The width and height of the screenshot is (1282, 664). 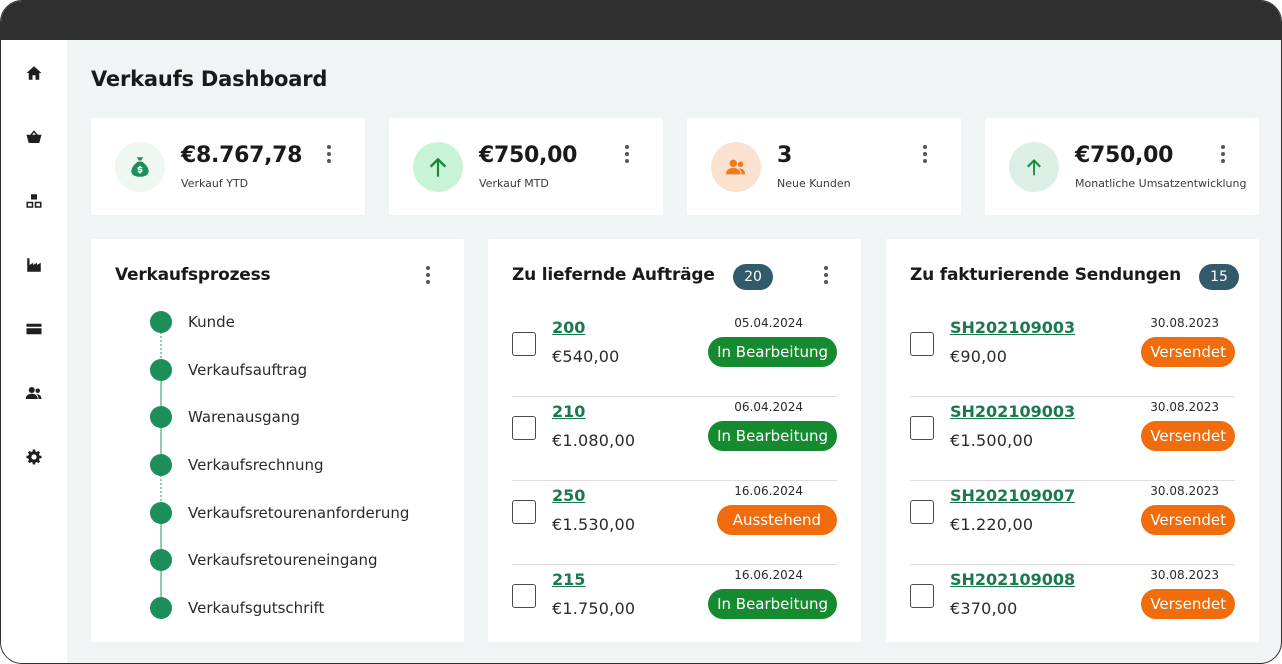 I want to click on card-icon, so click(x=34, y=329).